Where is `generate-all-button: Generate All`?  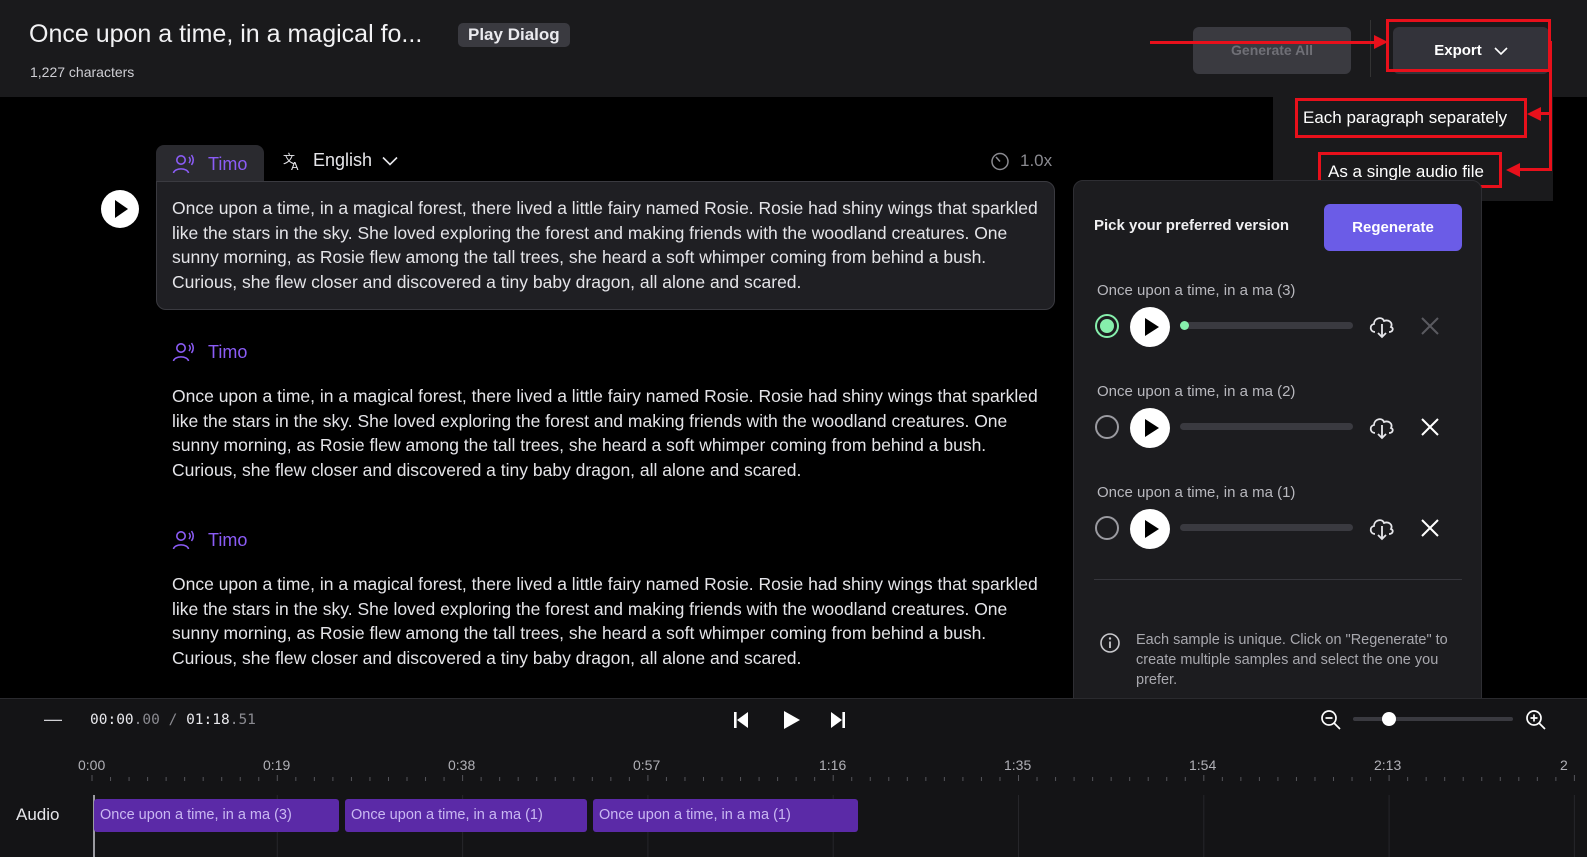 generate-all-button: Generate All is located at coordinates (1272, 50).